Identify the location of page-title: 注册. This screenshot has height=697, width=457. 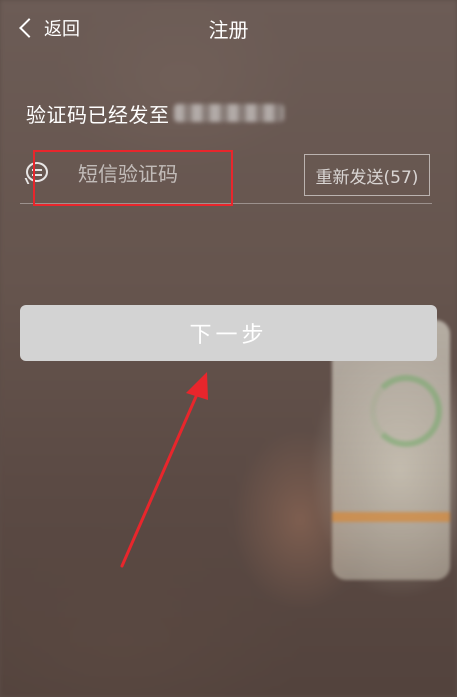
(228, 30).